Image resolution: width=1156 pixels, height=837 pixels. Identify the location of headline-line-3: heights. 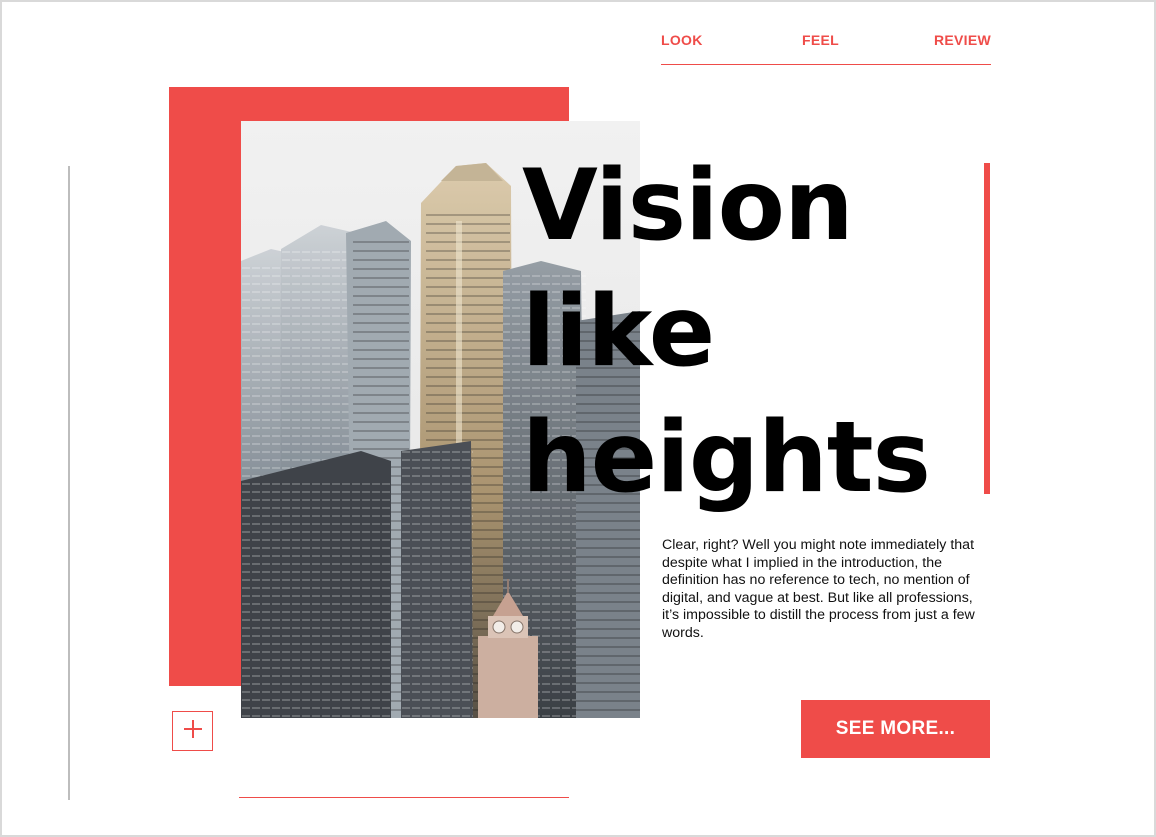
(726, 458).